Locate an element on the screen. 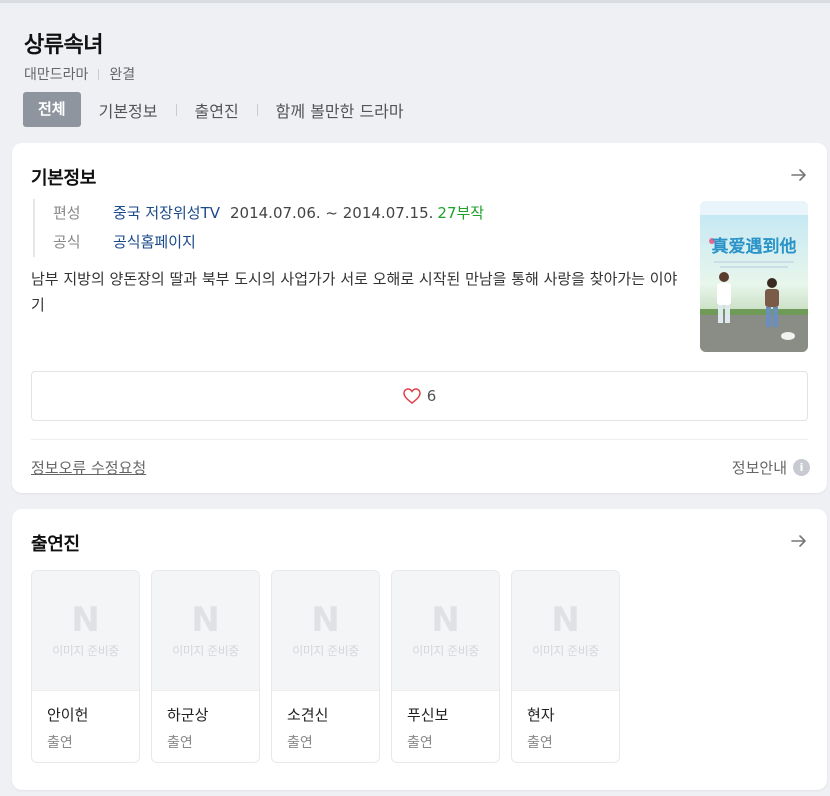 The image size is (830, 796). drama-poster: 真爱遇到他 is located at coordinates (754, 276).